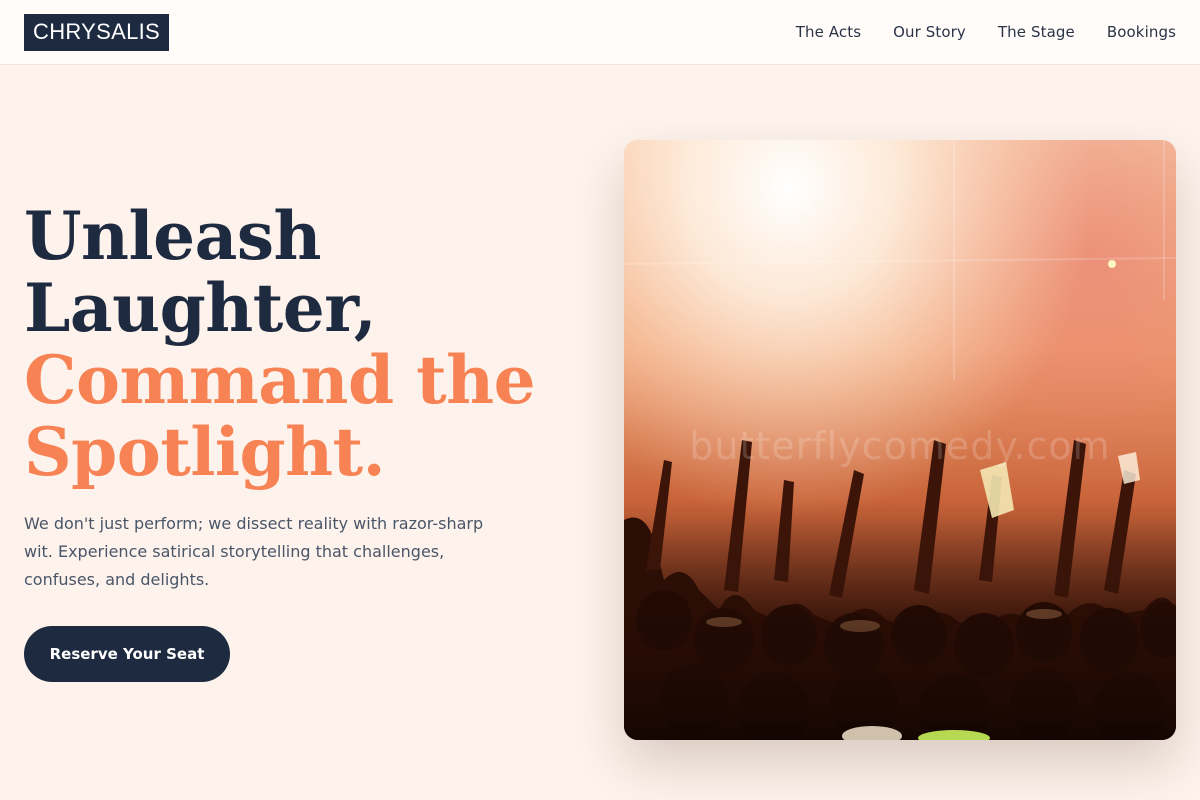  What do you see at coordinates (97, 32) in the screenshot?
I see `brand-logo: CHRYSALIS` at bounding box center [97, 32].